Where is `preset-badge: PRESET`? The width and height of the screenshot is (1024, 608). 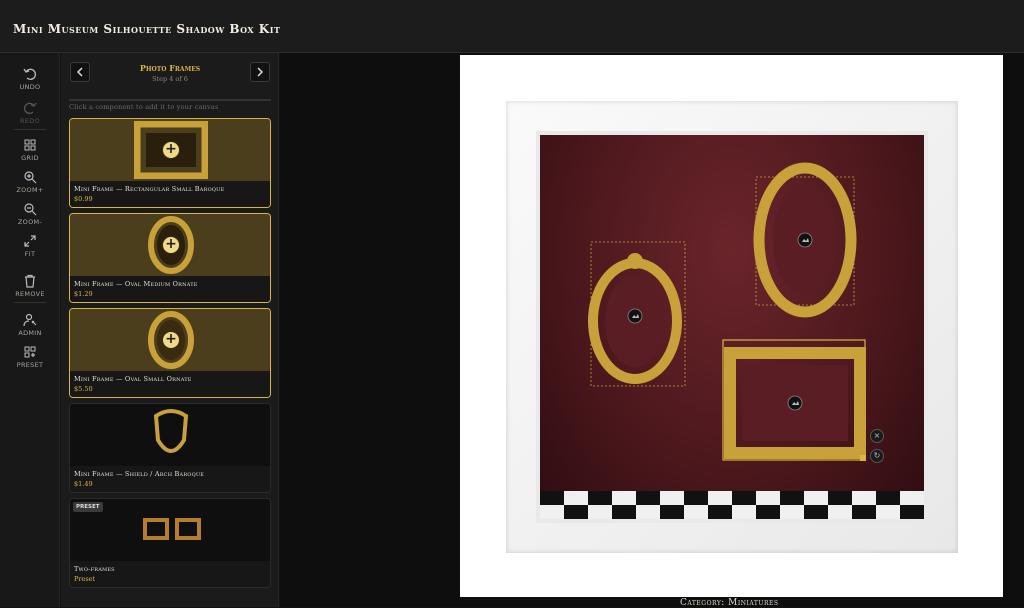
preset-badge: PRESET is located at coordinates (88, 507).